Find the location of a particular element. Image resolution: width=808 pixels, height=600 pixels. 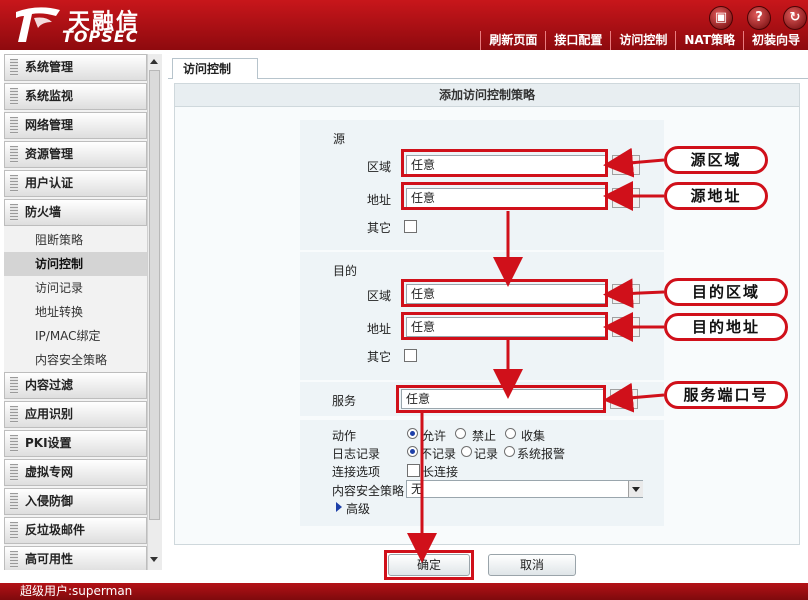

highlight-ok-button is located at coordinates (429, 565).